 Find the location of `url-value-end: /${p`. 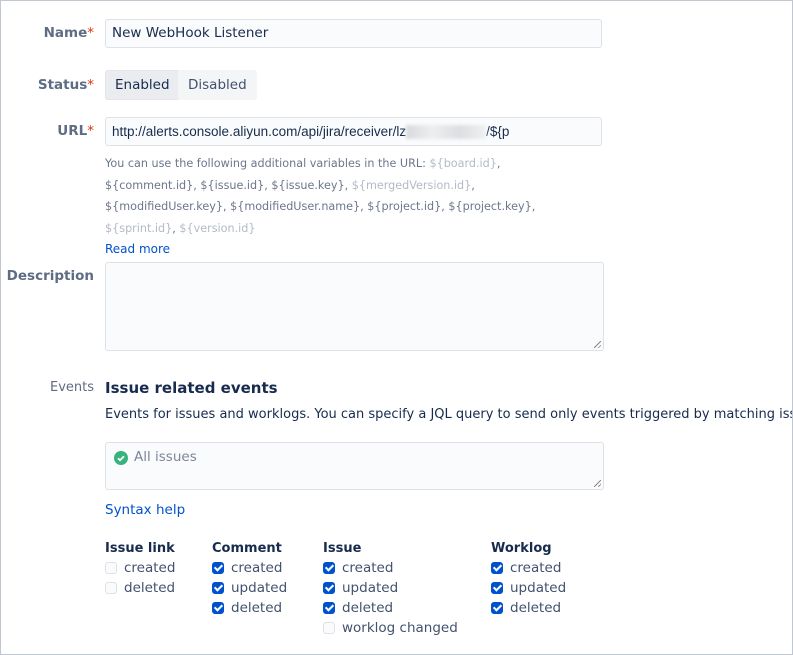

url-value-end: /${p is located at coordinates (498, 131).